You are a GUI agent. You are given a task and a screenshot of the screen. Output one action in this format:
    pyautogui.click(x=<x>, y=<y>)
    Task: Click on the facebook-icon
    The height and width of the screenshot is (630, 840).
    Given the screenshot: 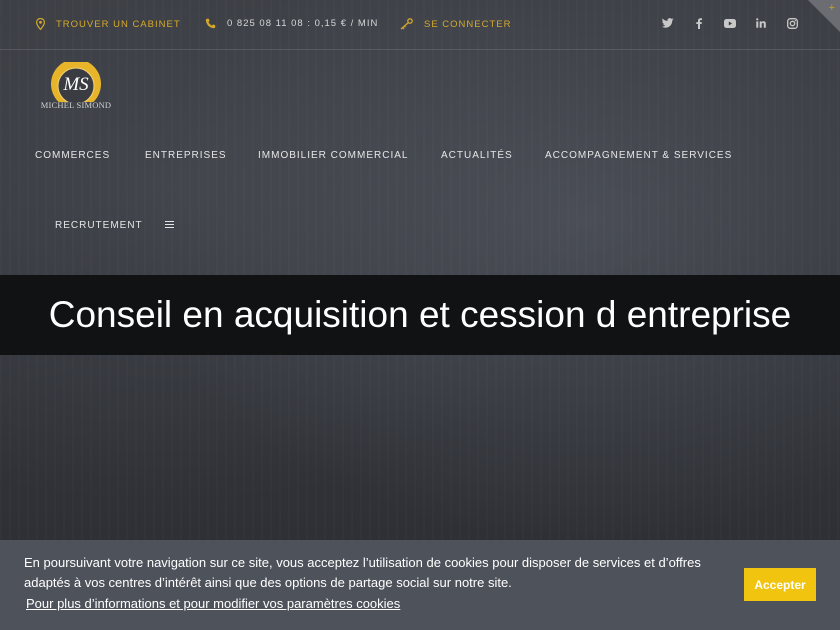 What is the action you would take?
    pyautogui.click(x=699, y=23)
    